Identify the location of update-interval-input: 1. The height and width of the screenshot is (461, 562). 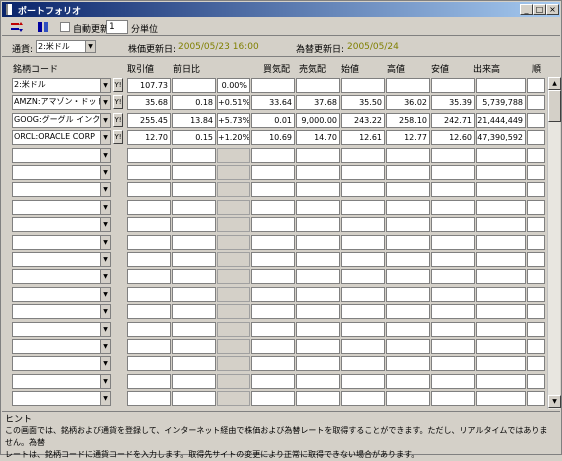
(117, 27).